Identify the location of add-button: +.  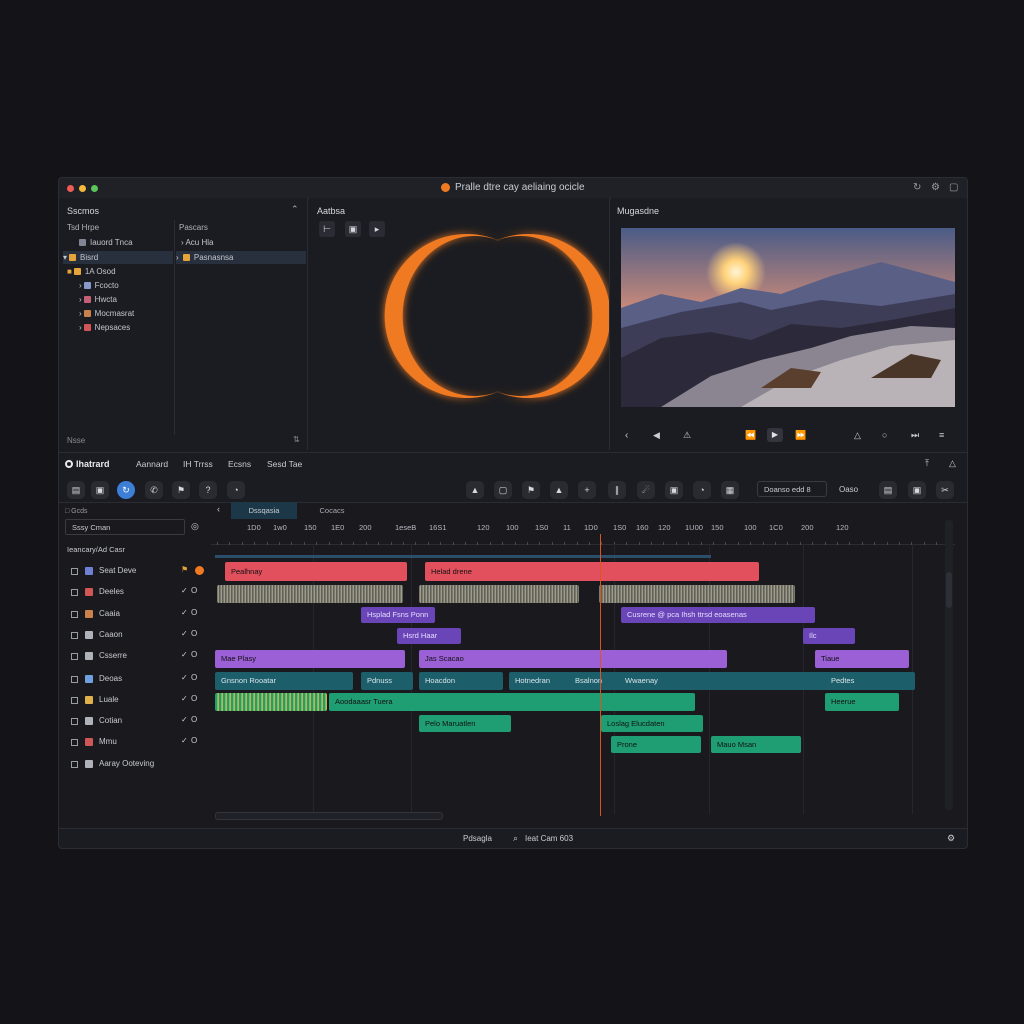
(587, 490).